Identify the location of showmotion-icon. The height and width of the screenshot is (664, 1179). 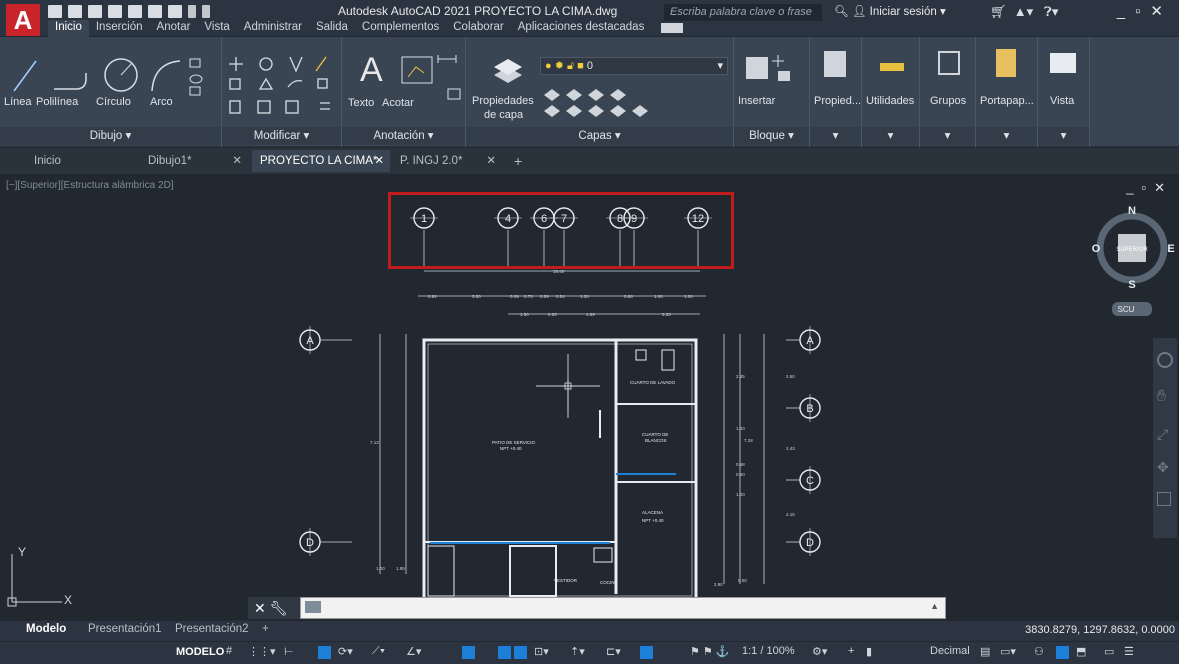
(1164, 499).